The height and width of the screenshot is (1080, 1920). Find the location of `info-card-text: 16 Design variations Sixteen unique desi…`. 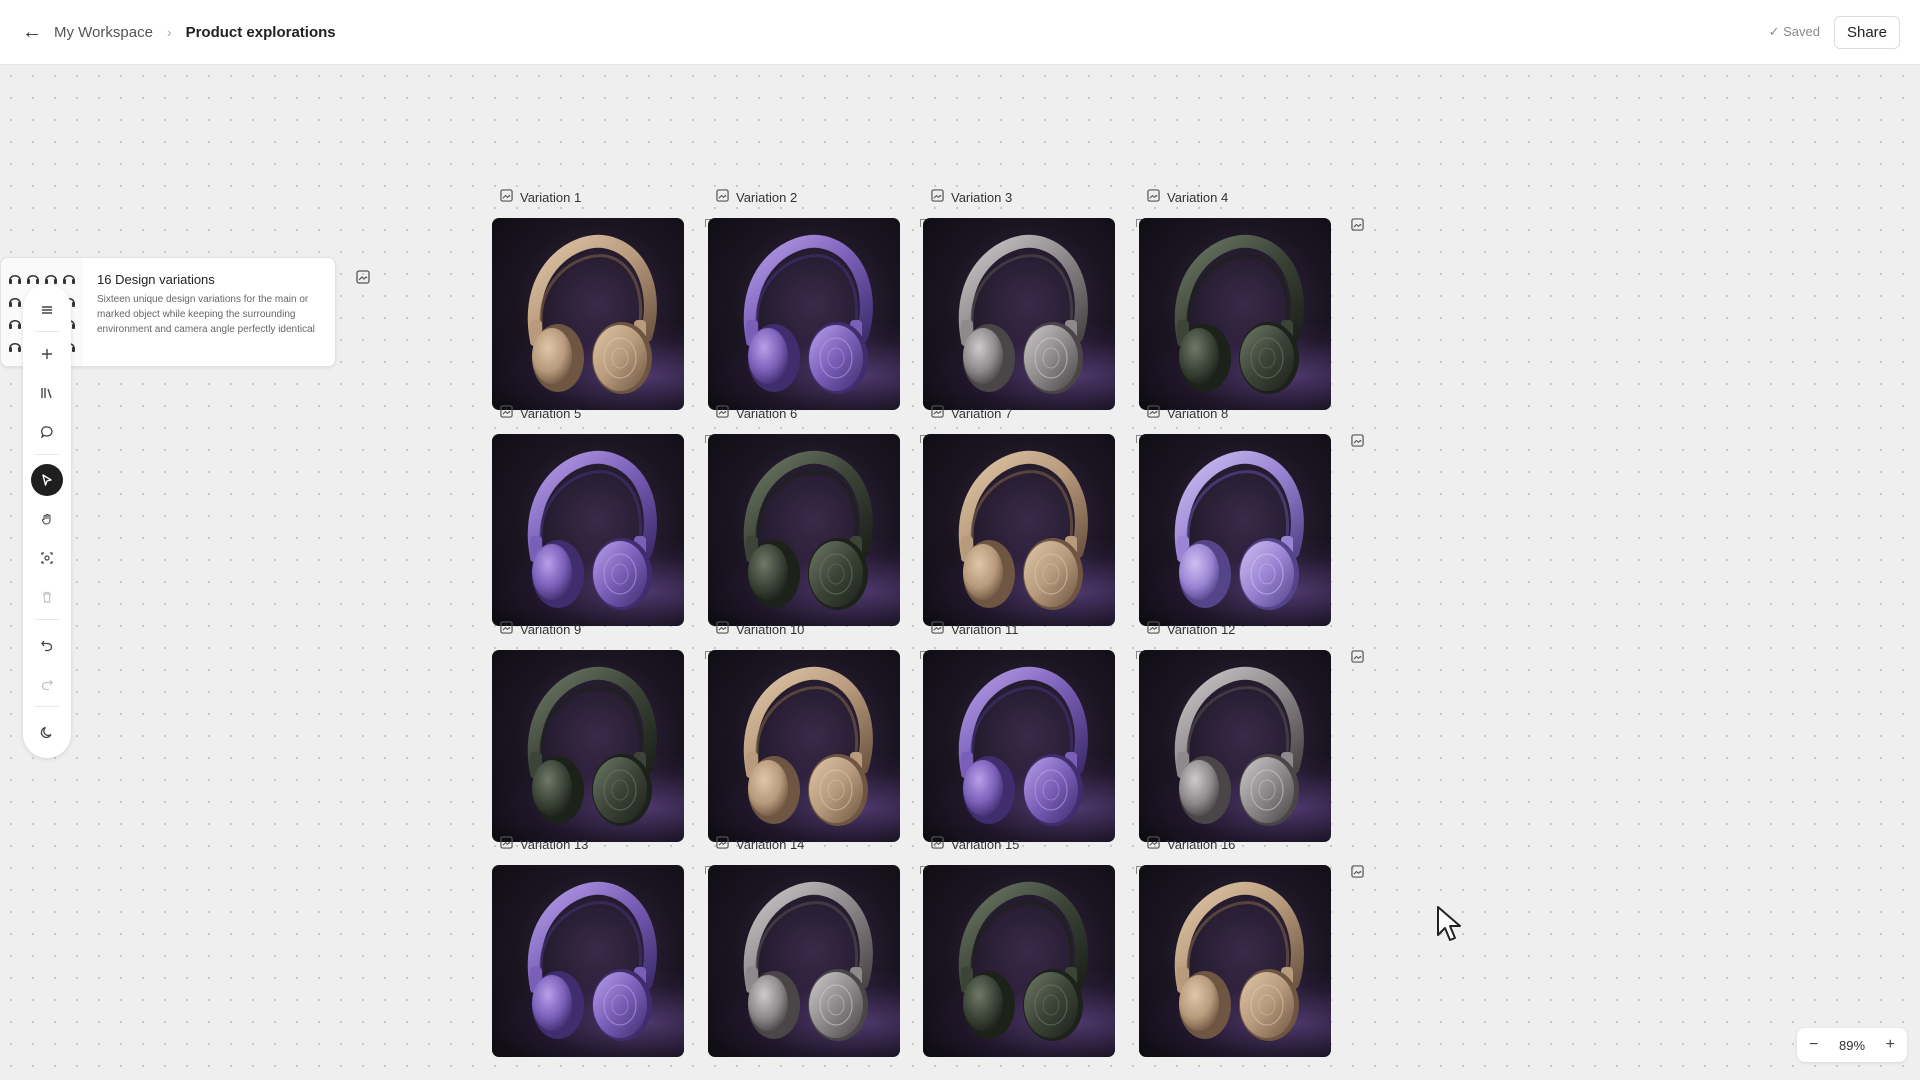

info-card-text: 16 Design variations Sixteen unique desi… is located at coordinates (209, 297).